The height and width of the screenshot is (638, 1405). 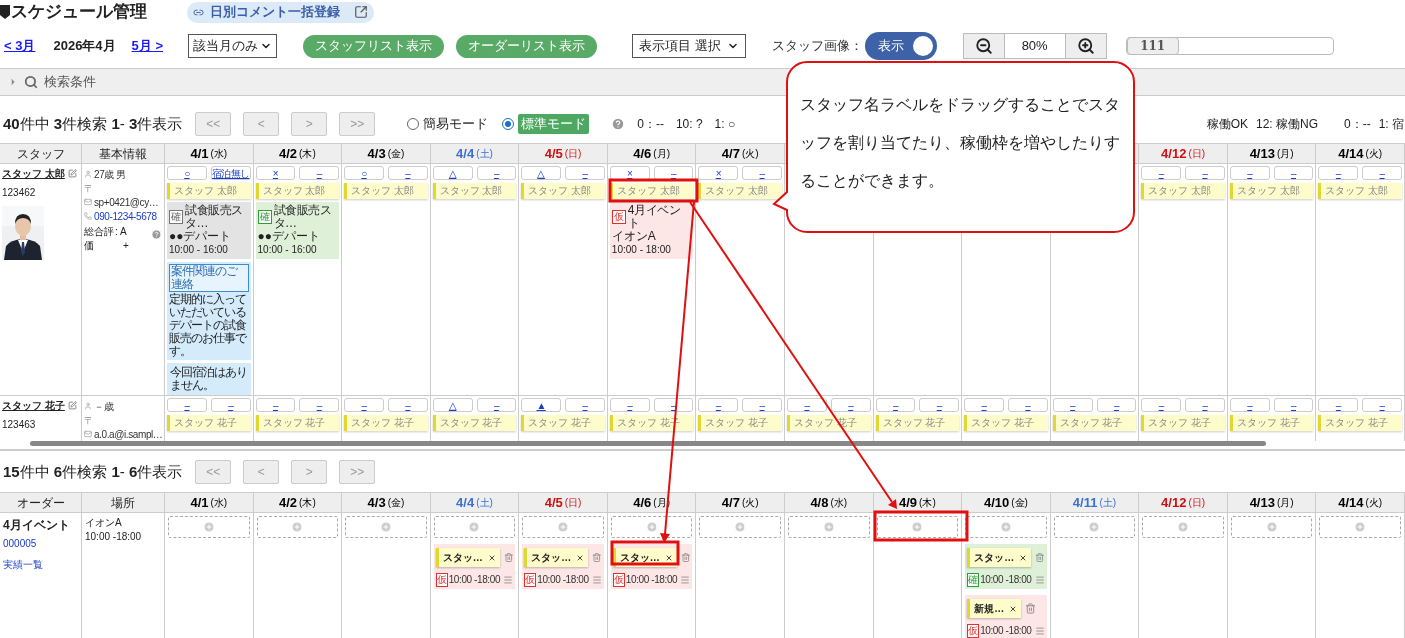 I want to click on scrollbar, so click(x=648, y=443).